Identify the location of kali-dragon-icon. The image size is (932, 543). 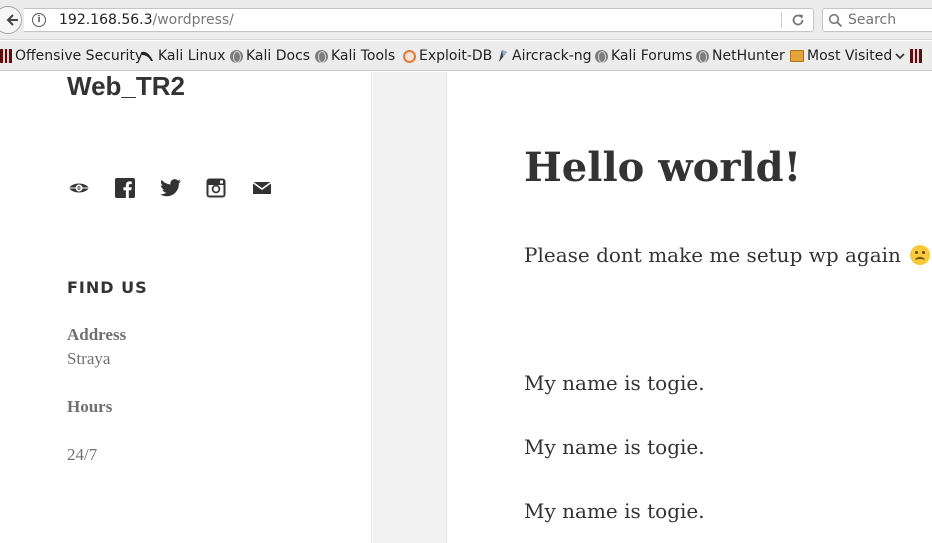
(147, 56).